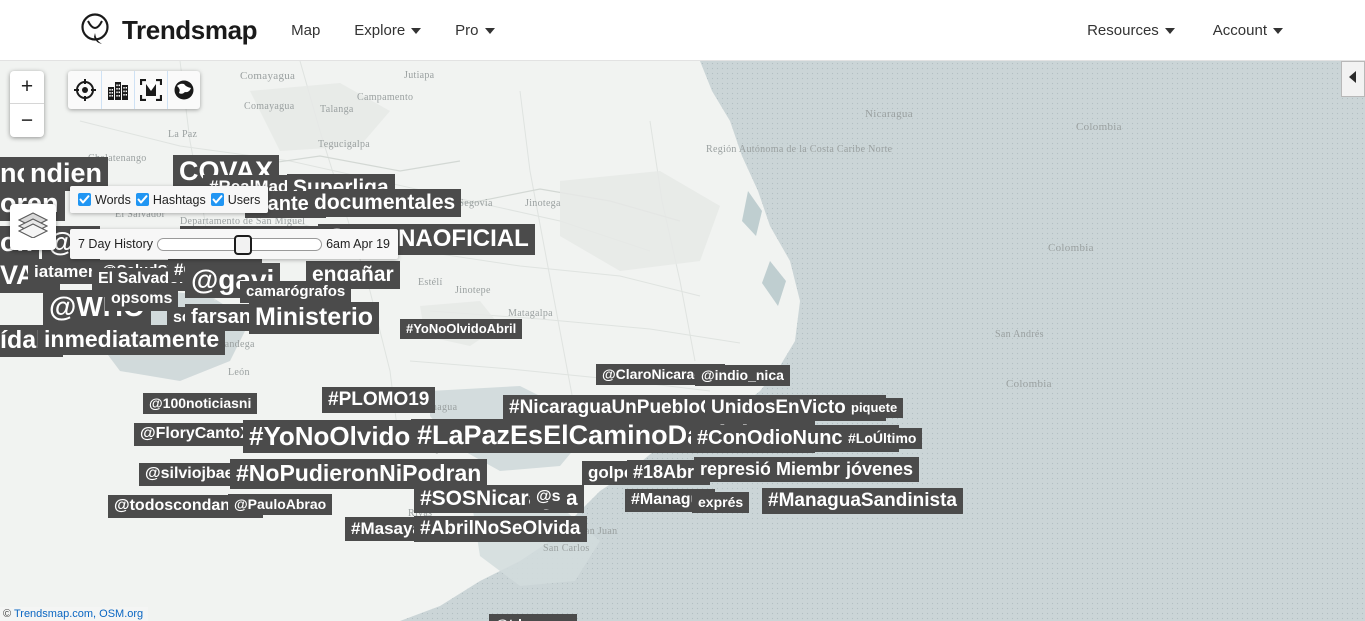 This screenshot has height=621, width=1365. Describe the element at coordinates (385, 203) in the screenshot. I see `trend-label: documentales` at that location.